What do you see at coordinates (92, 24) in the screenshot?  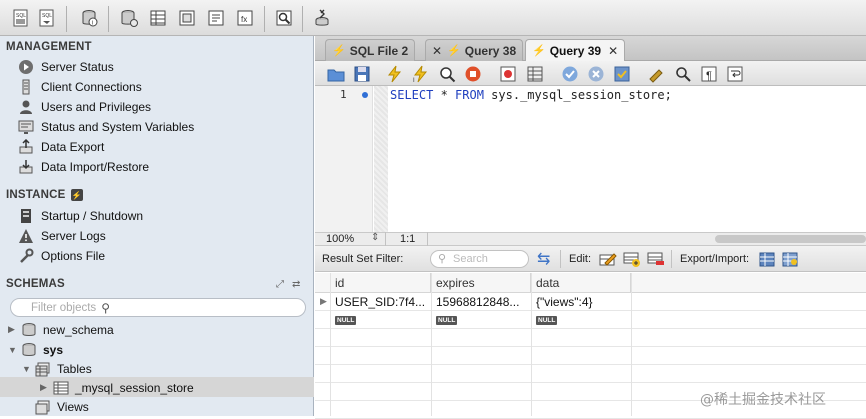 I see `svg-text: i` at bounding box center [92, 24].